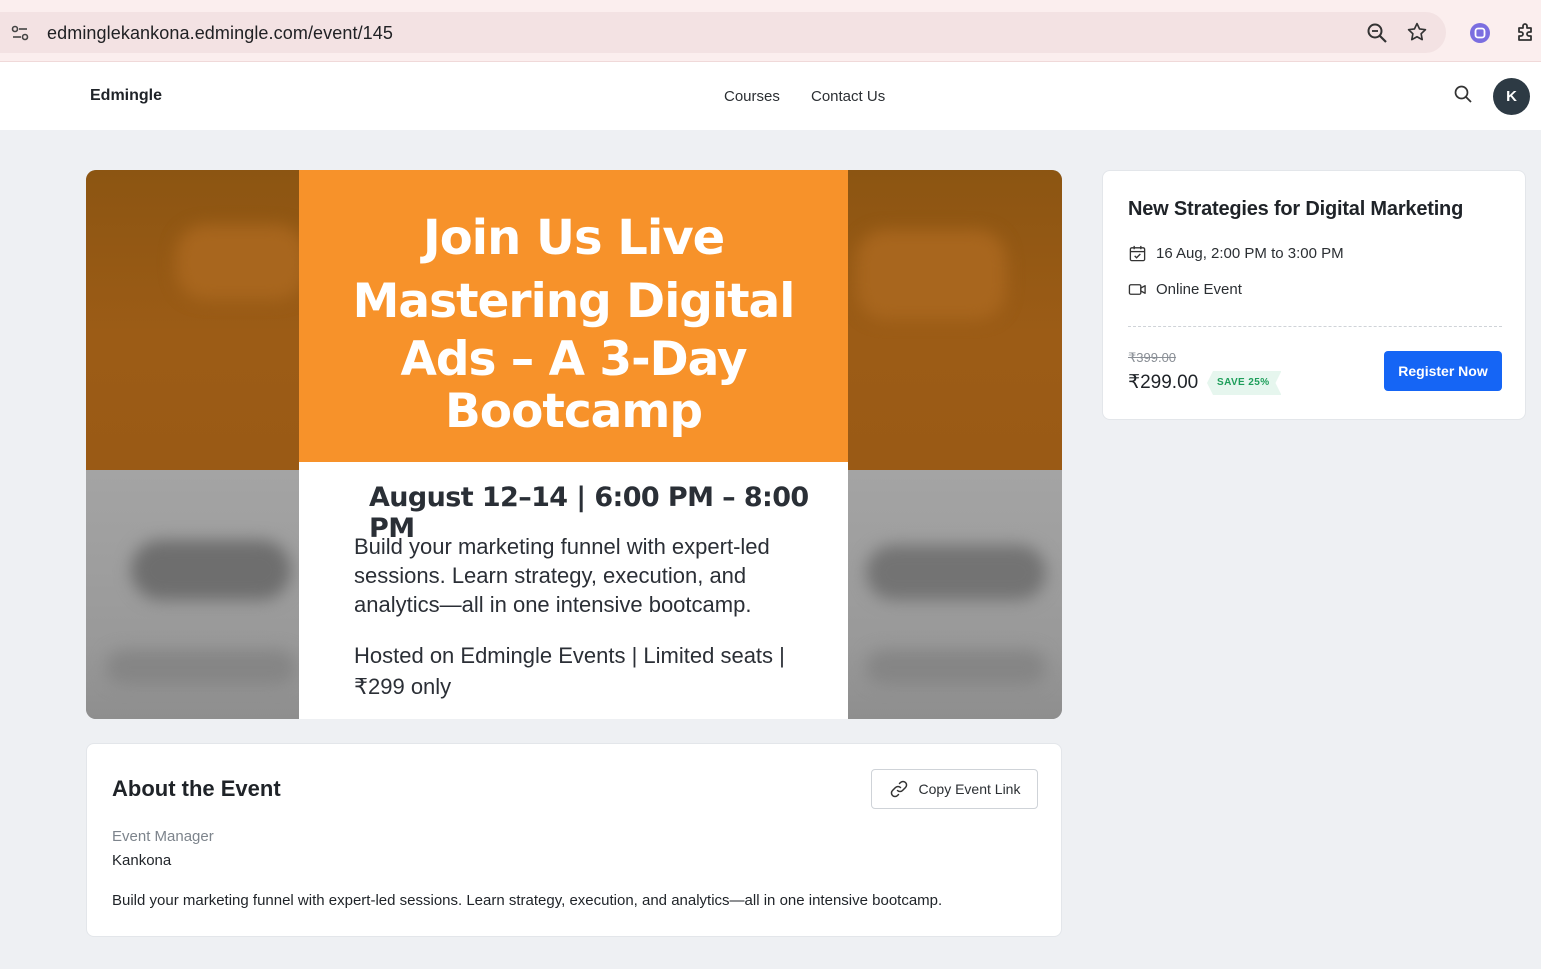 The height and width of the screenshot is (969, 1541). Describe the element at coordinates (1137, 289) in the screenshot. I see `video-camera-icon` at that location.